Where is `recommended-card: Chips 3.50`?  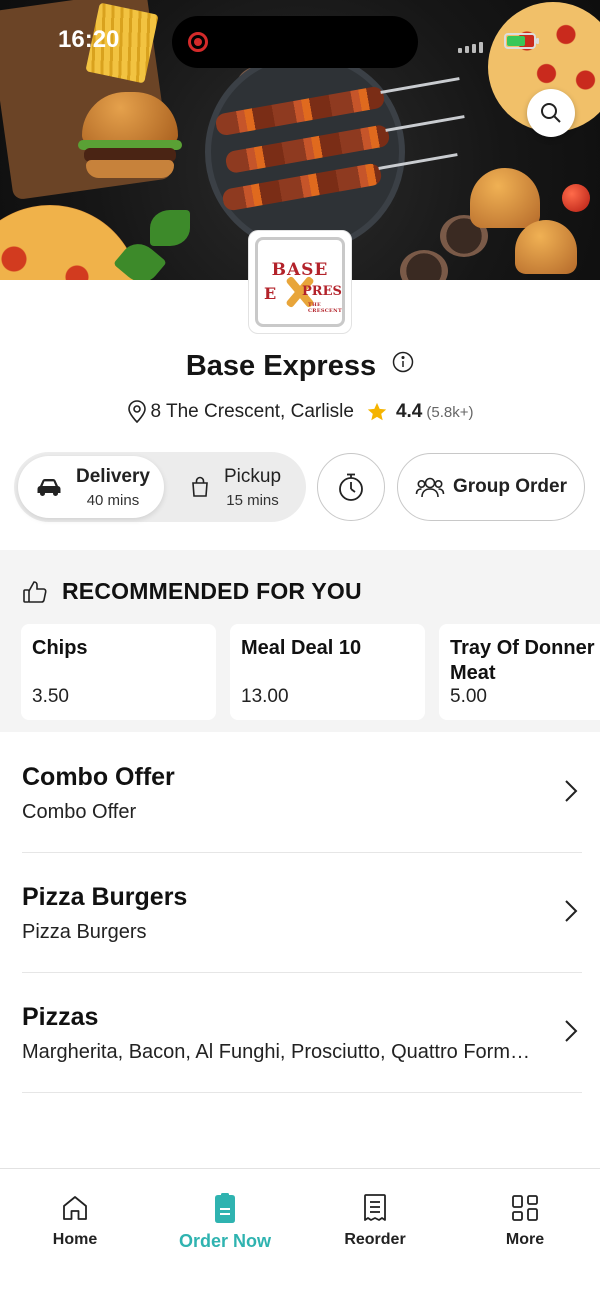
recommended-card: Chips 3.50 is located at coordinates (118, 672).